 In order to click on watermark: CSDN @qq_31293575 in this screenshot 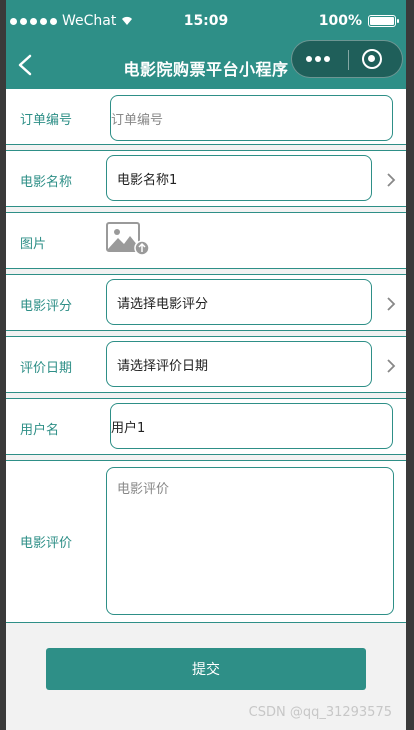, I will do `click(320, 712)`.